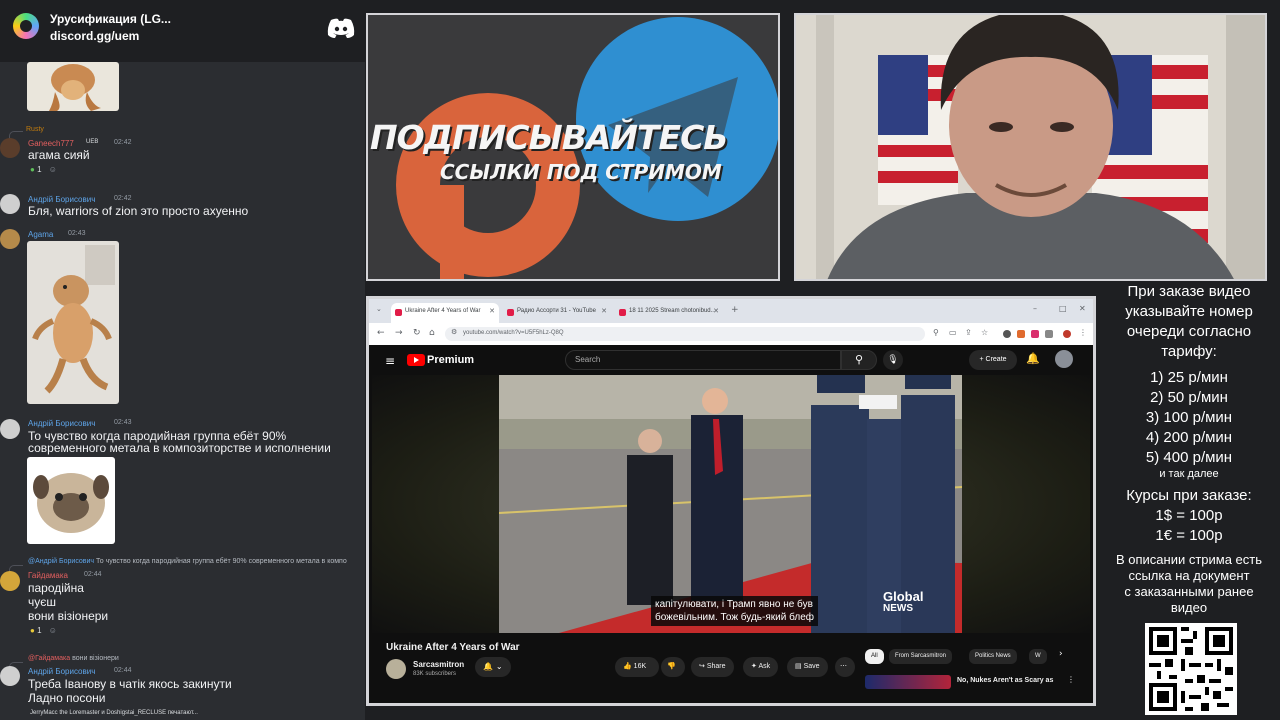  Describe the element at coordinates (432, 333) in the screenshot. I see `home-icon: ⌂` at that location.